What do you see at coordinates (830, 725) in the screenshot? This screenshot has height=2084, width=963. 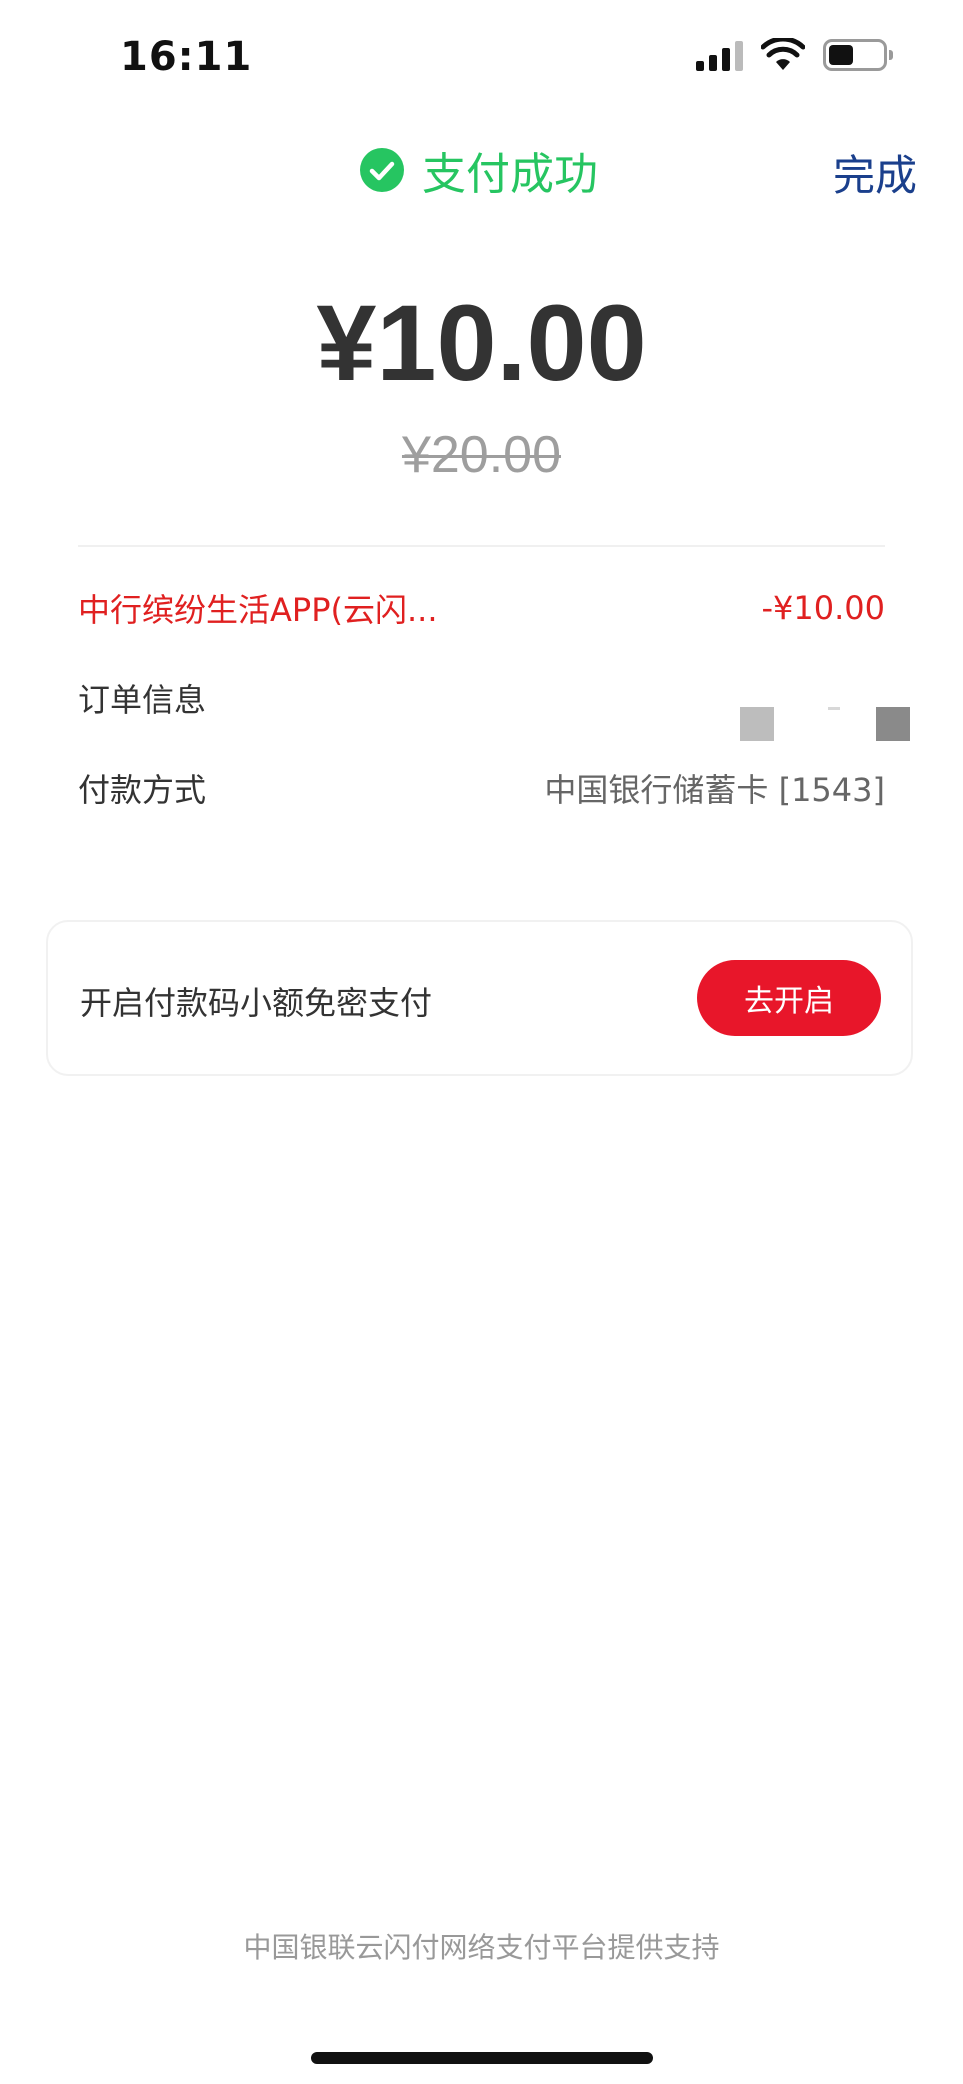 I see `order-info-masked-value` at bounding box center [830, 725].